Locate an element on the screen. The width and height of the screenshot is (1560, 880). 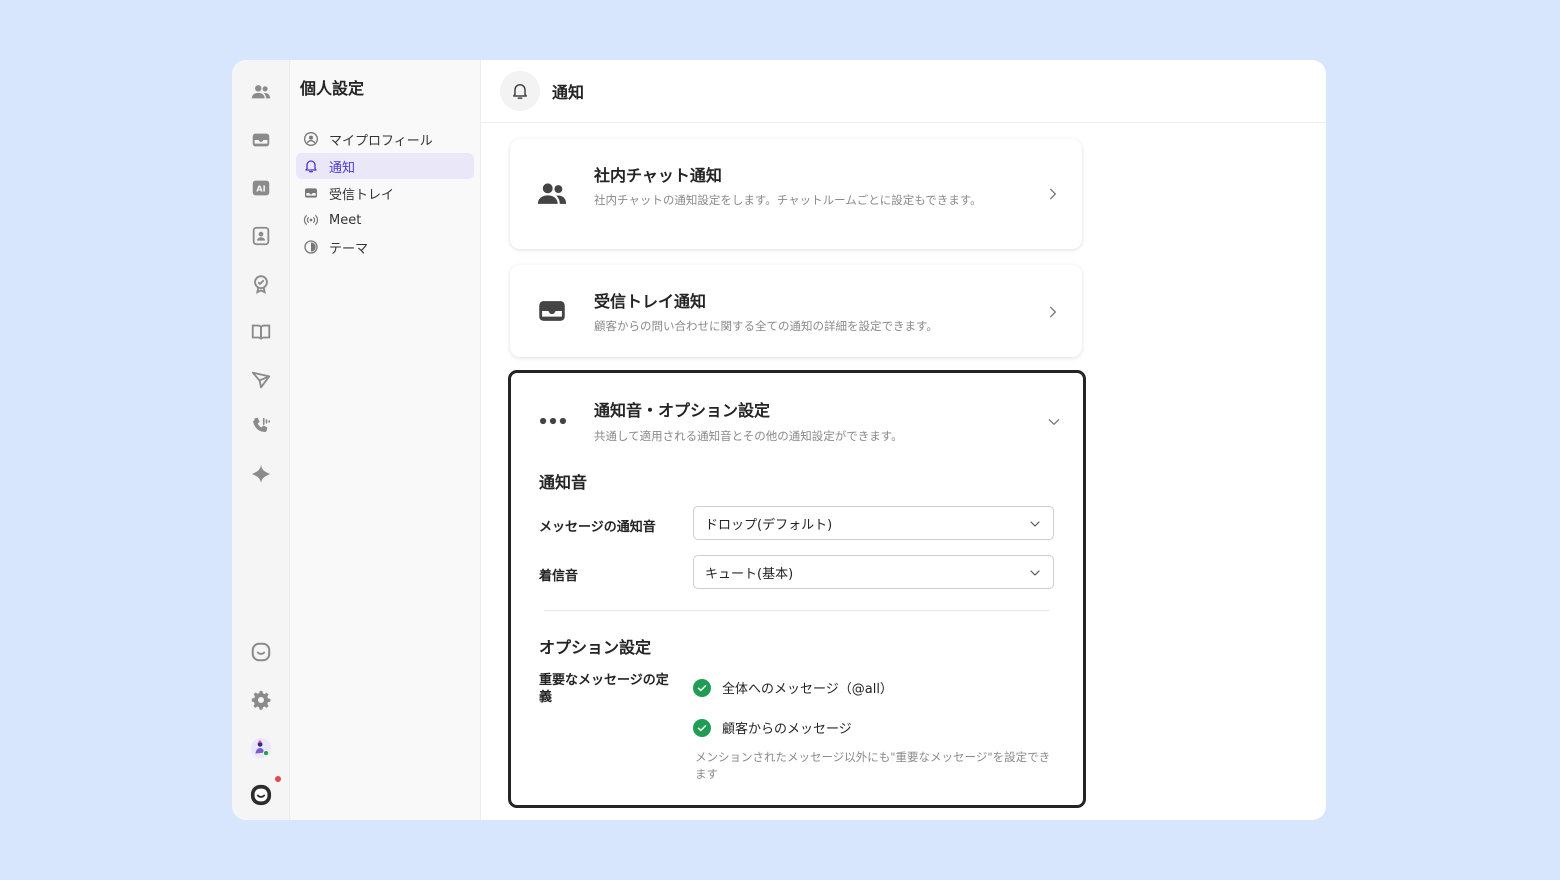
card-title: 社内チャット通知 is located at coordinates (658, 175).